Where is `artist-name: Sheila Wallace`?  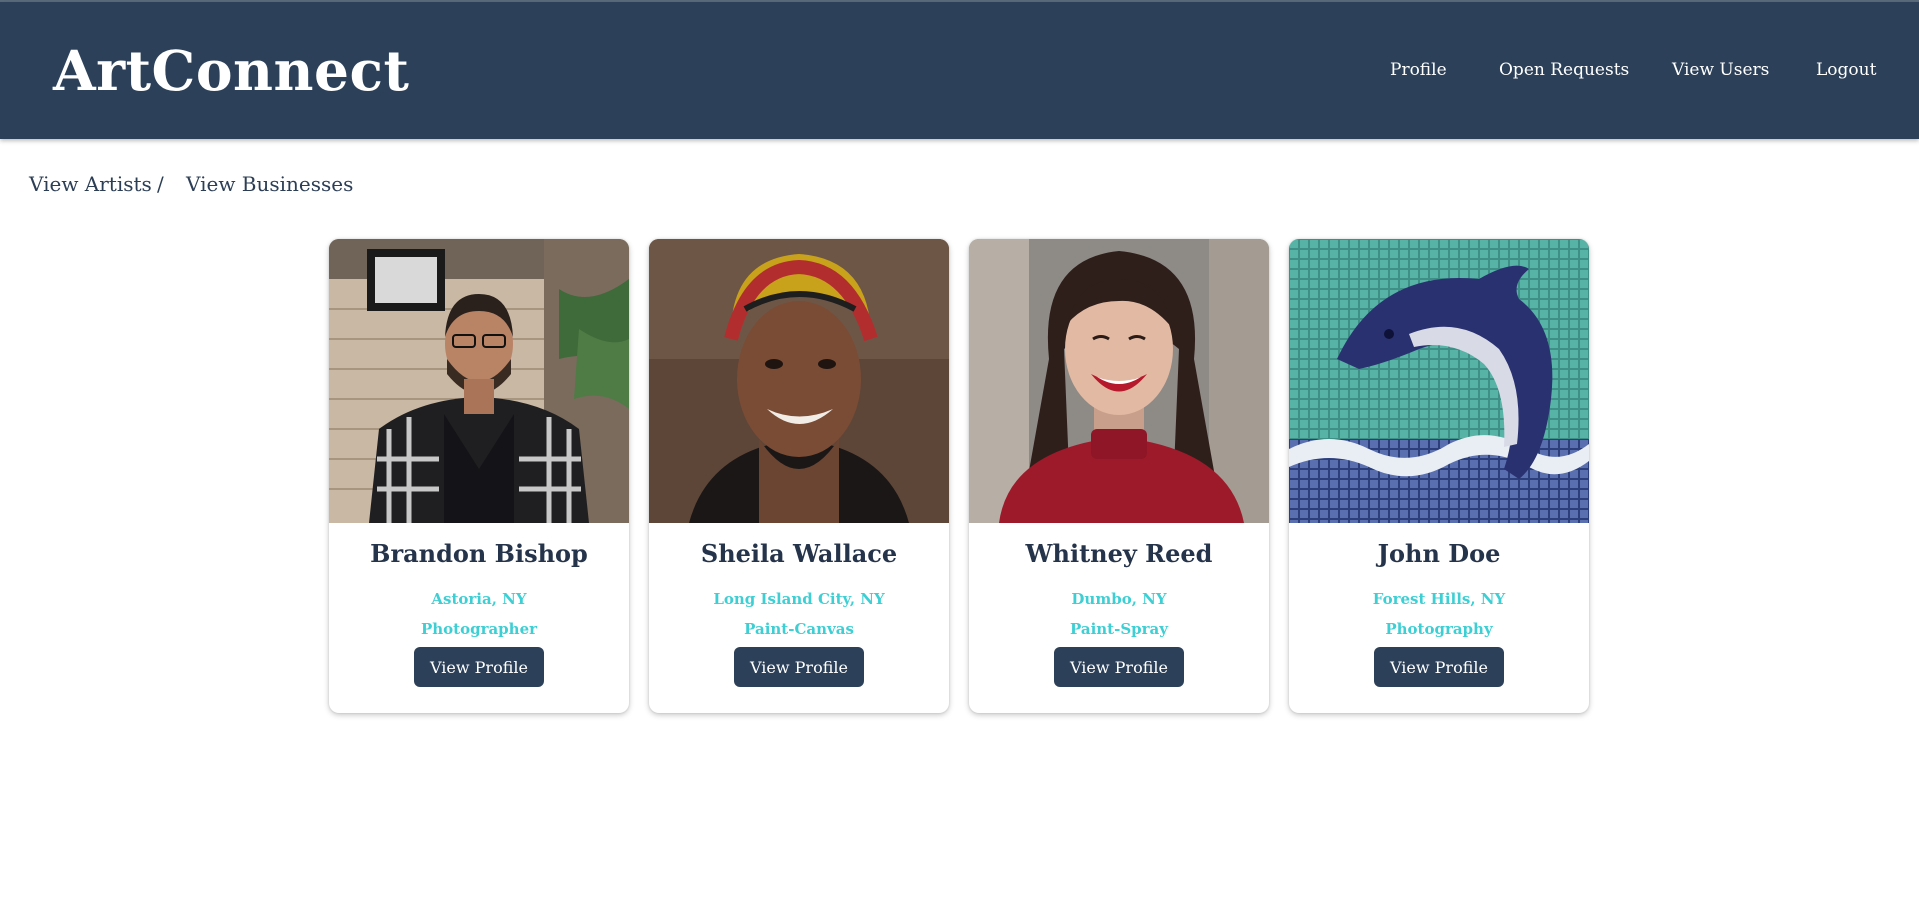
artist-name: Sheila Wallace is located at coordinates (799, 553).